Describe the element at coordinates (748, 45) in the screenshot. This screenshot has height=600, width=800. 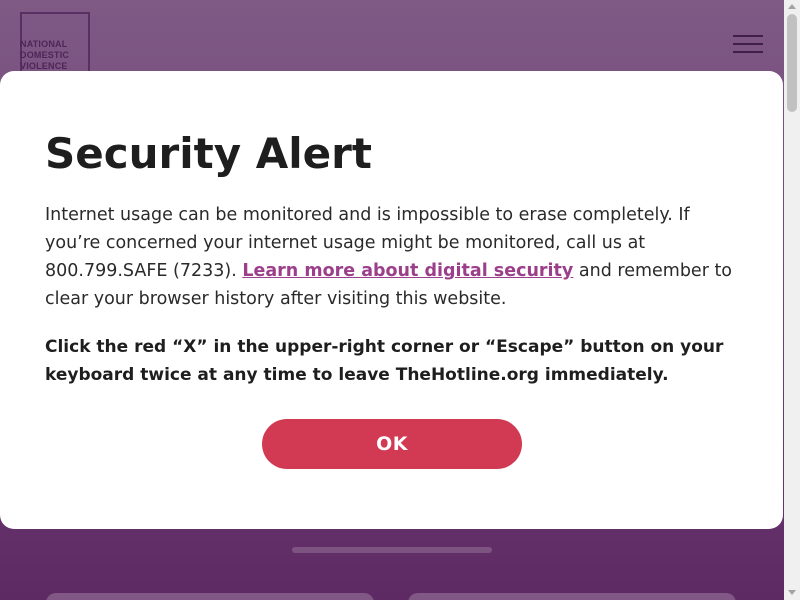
I see `hamburger-menu-icon` at that location.